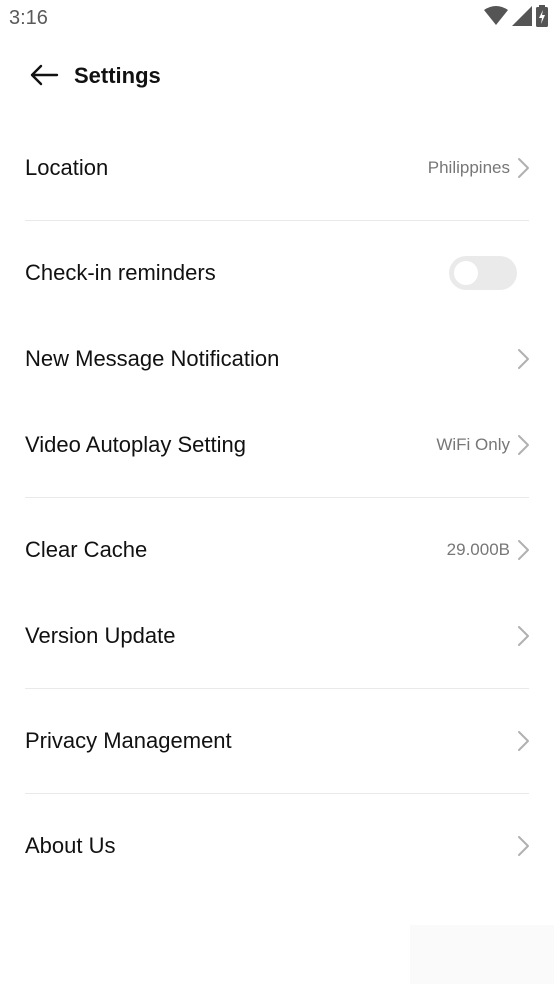  What do you see at coordinates (277, 550) in the screenshot?
I see `clear-cache-row: Clear Cache 29.000B` at bounding box center [277, 550].